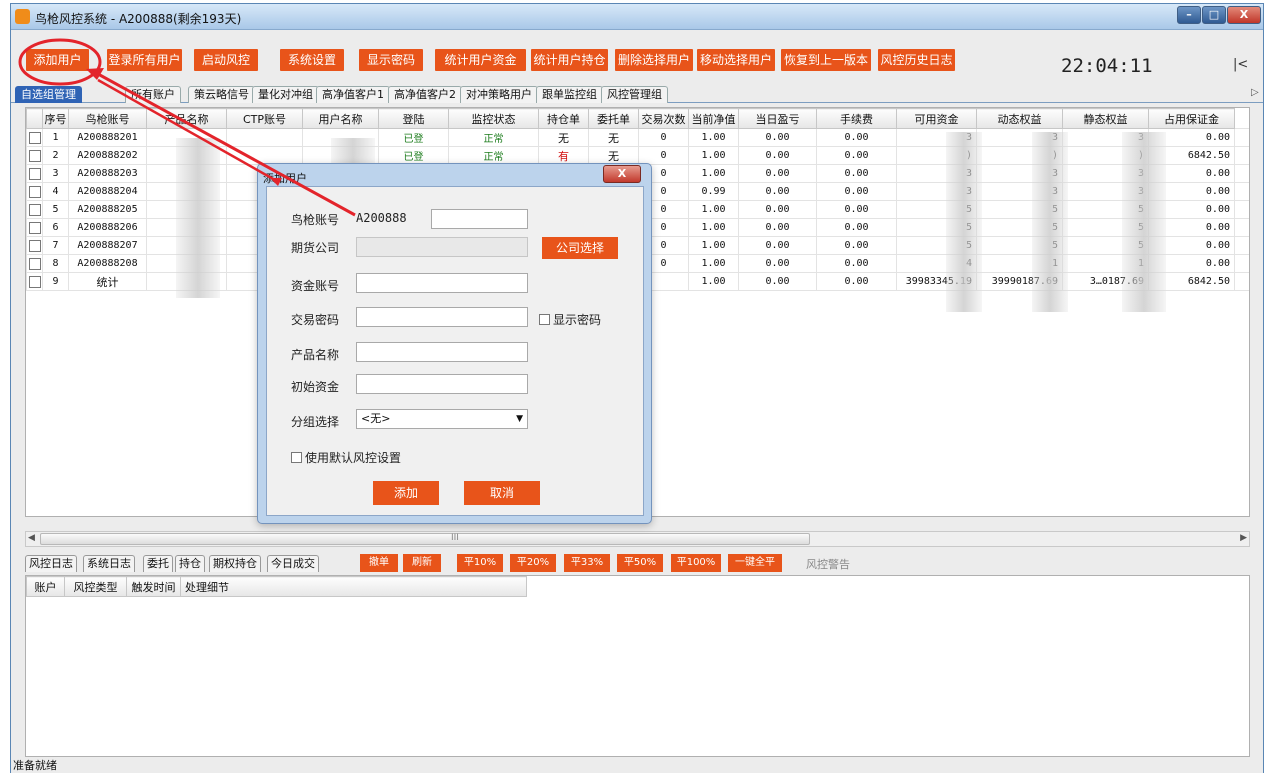  Describe the element at coordinates (1019, 118) in the screenshot. I see `col-header: 动态权益` at that location.